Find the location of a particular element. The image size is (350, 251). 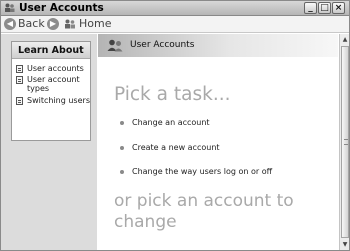

vertical-scrollbar: ▲ ▼ is located at coordinates (344, 142).